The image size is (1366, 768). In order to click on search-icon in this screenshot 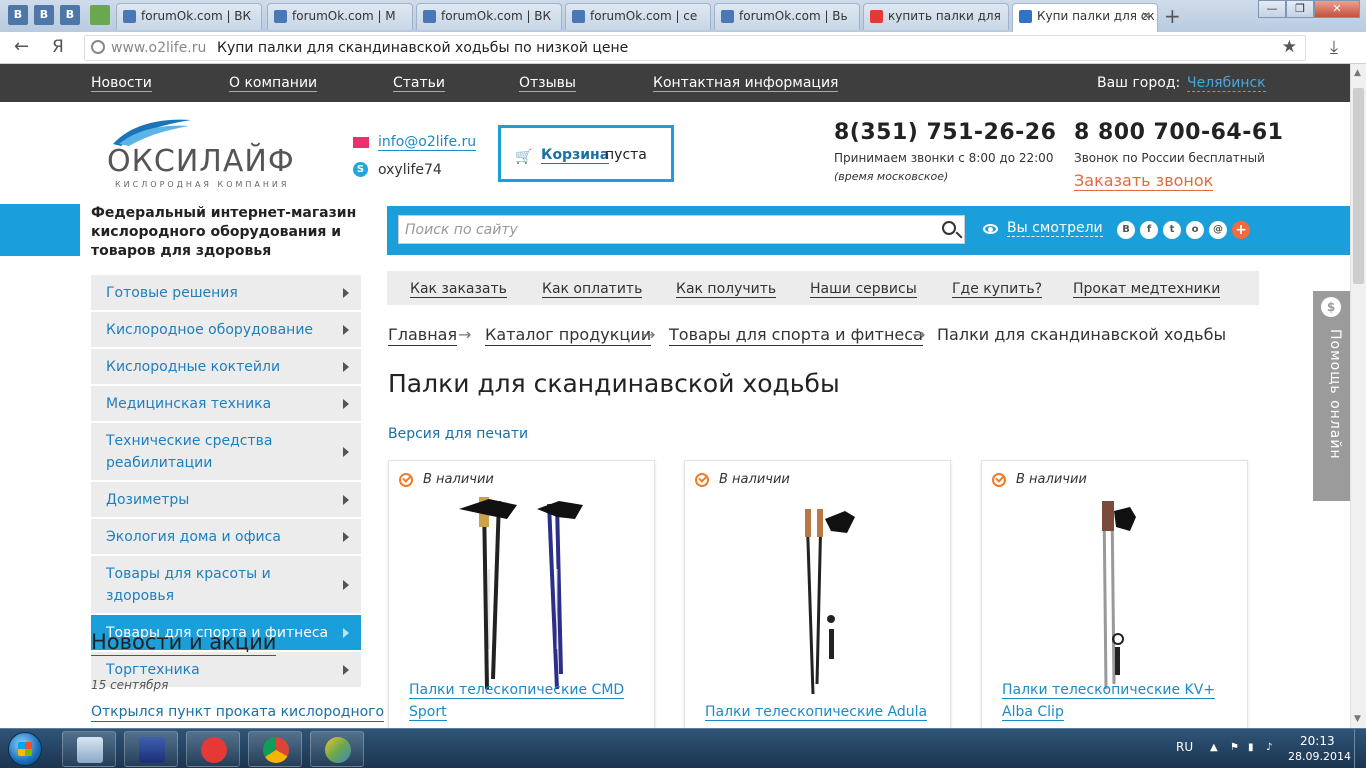, I will do `click(949, 228)`.